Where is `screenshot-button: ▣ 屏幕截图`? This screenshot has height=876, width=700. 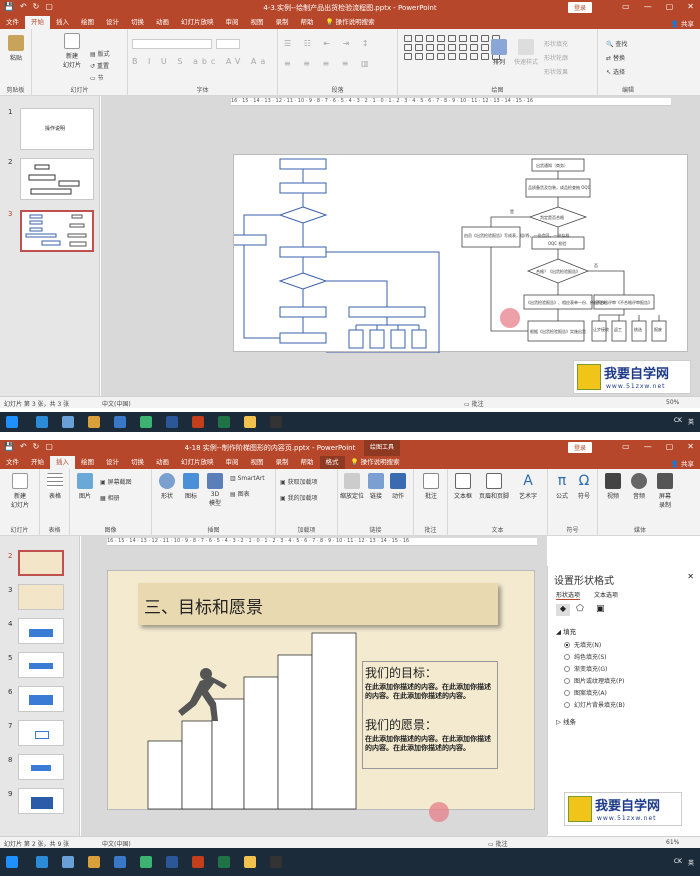 screenshot-button: ▣ 屏幕截图 is located at coordinates (116, 481).